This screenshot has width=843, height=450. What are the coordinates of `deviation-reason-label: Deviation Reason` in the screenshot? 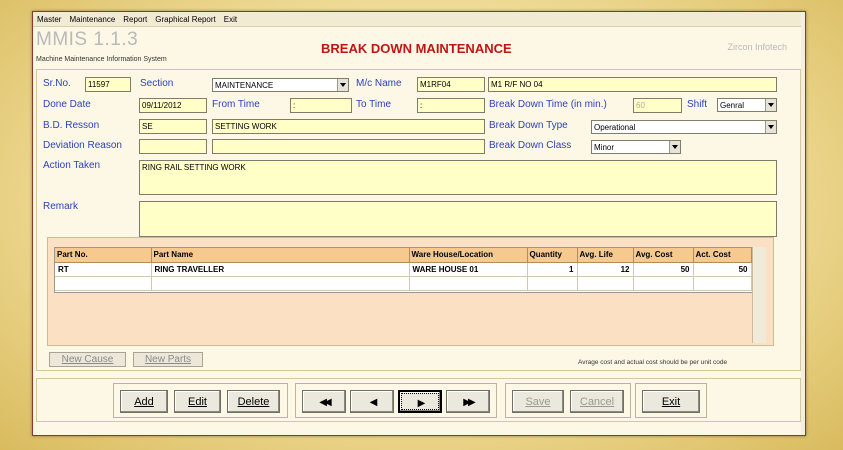 It's located at (82, 145).